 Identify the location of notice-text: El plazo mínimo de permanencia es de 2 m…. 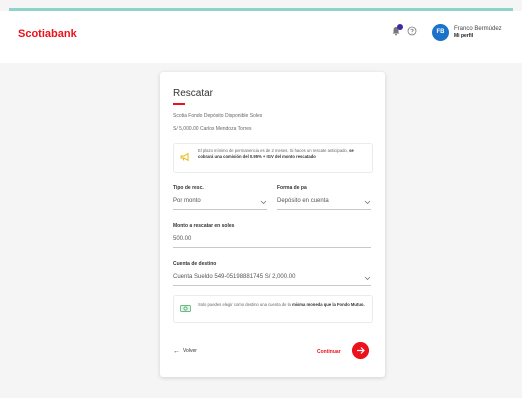
(276, 153).